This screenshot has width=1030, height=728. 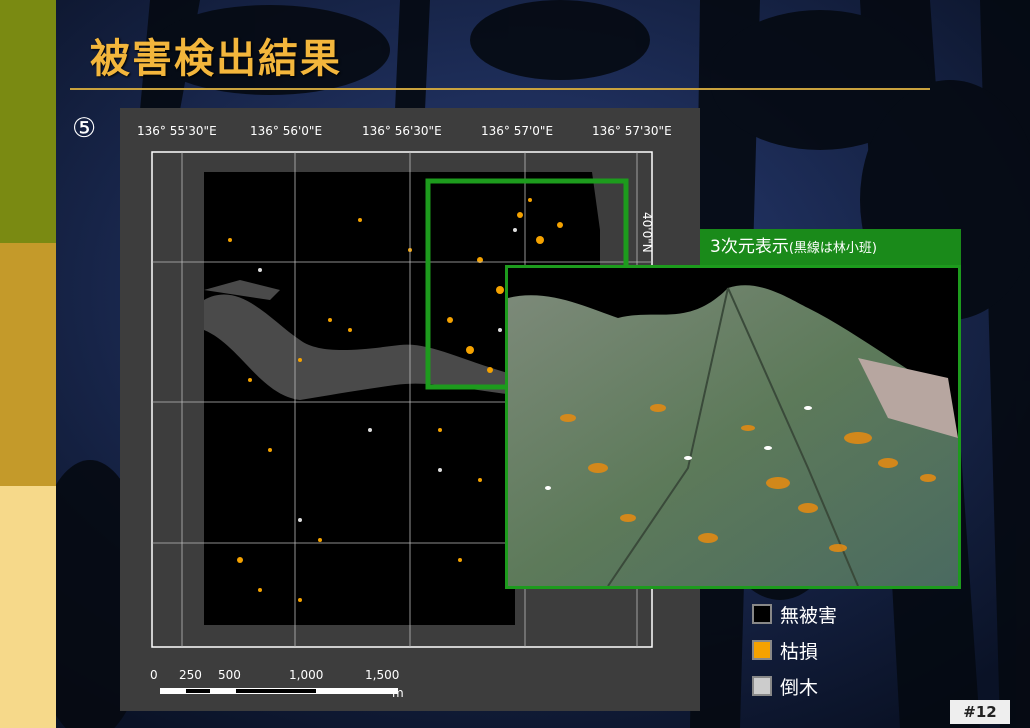 What do you see at coordinates (286, 131) in the screenshot?
I see `lon-label-2: 136° 56'0"E` at bounding box center [286, 131].